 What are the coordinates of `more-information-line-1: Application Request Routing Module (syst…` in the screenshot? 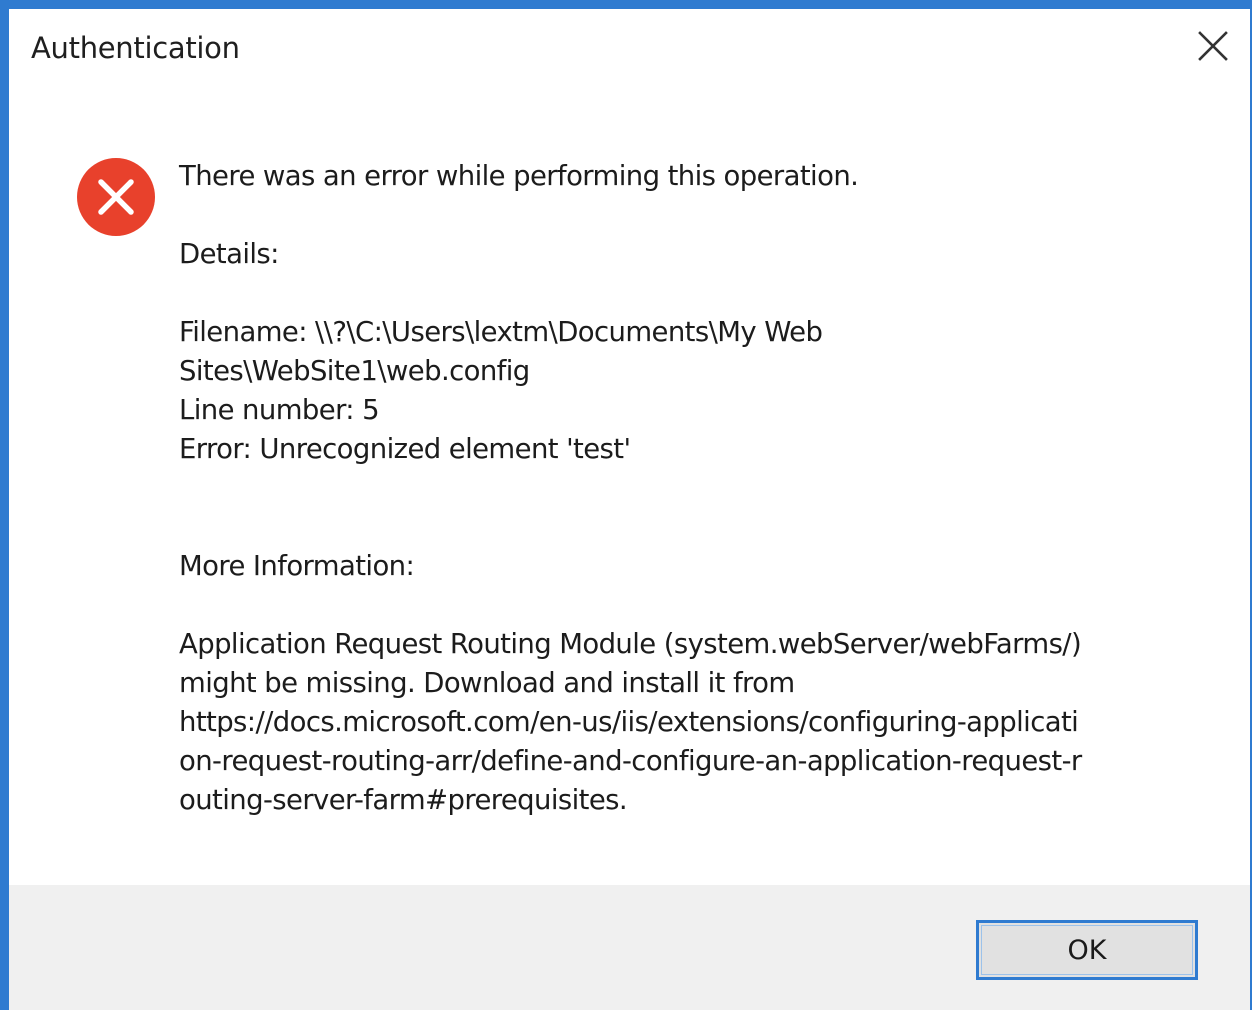 It's located at (630, 644).